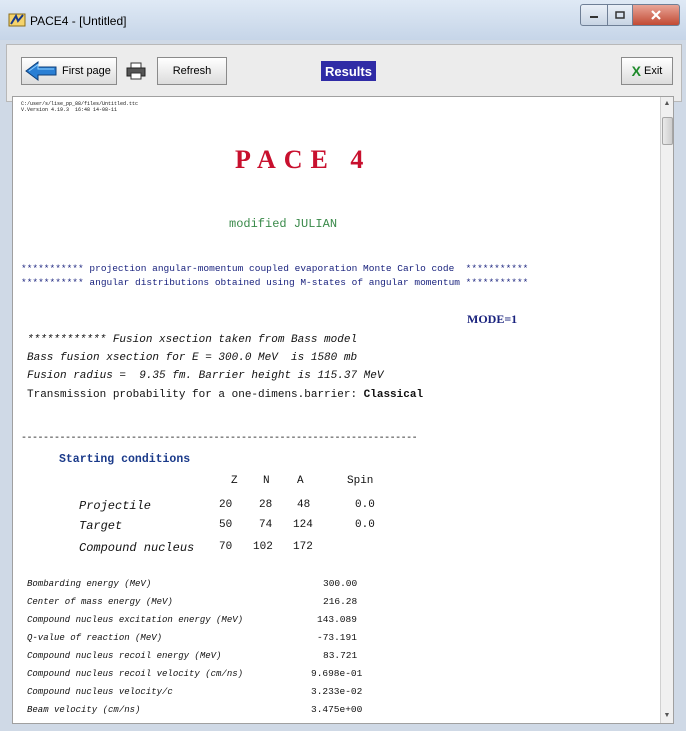 The image size is (686, 731). I want to click on row-n: 74, so click(266, 525).